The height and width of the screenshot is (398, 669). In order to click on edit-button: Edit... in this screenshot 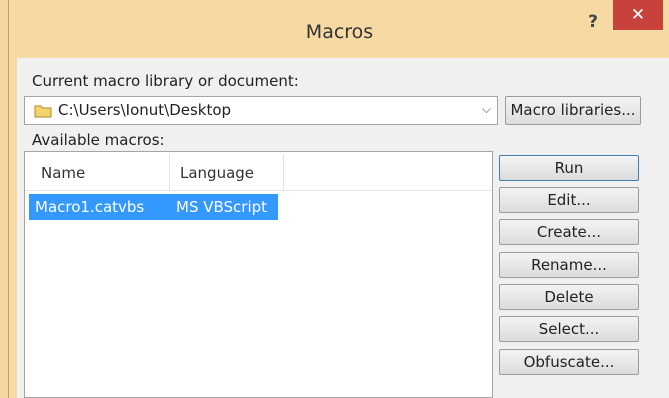, I will do `click(569, 200)`.